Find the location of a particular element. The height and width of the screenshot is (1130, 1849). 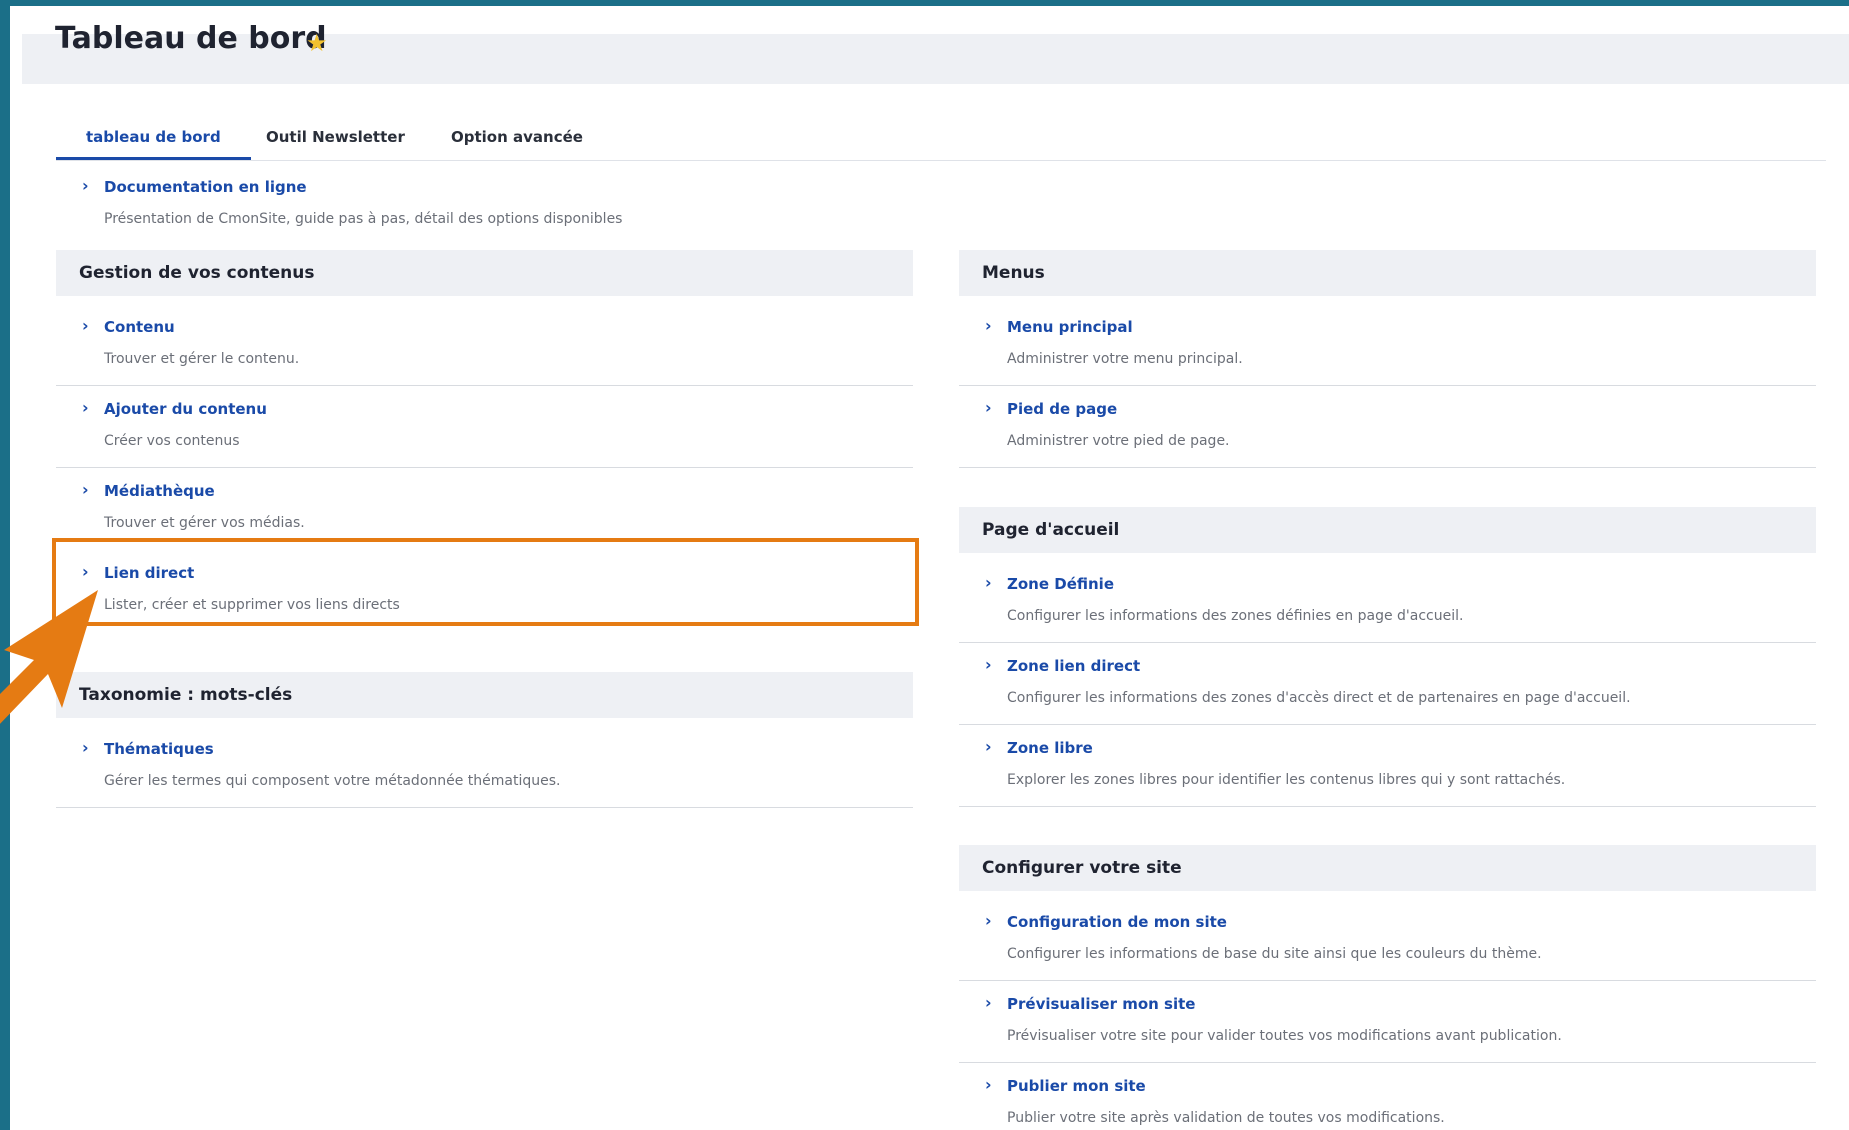

section-title-configurer: Configurer votre site is located at coordinates (1387, 868).